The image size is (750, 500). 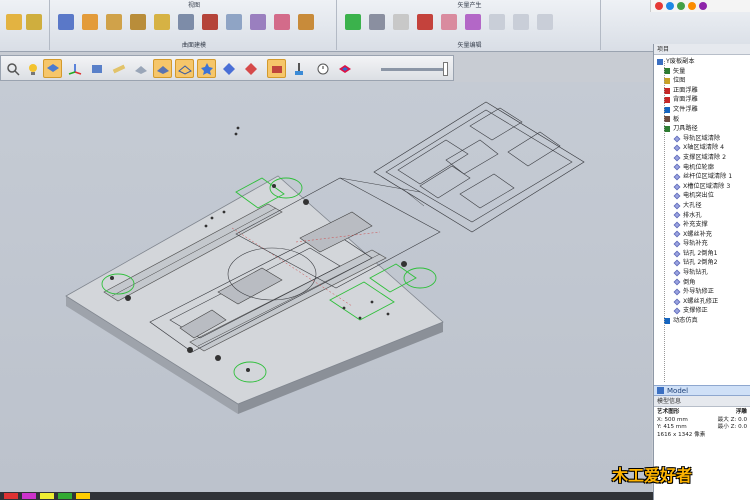 What do you see at coordinates (298, 68) in the screenshot?
I see `paint-icon` at bounding box center [298, 68].